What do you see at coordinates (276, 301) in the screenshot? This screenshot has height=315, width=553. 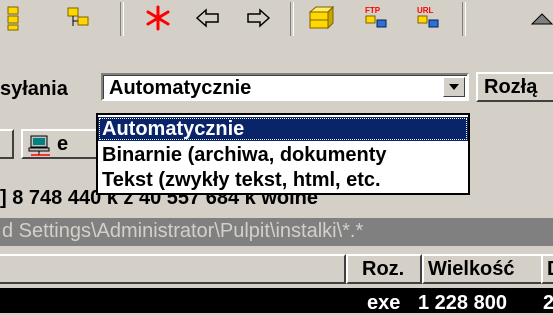 I see `file-list-row: exe 1 228 800 2` at bounding box center [276, 301].